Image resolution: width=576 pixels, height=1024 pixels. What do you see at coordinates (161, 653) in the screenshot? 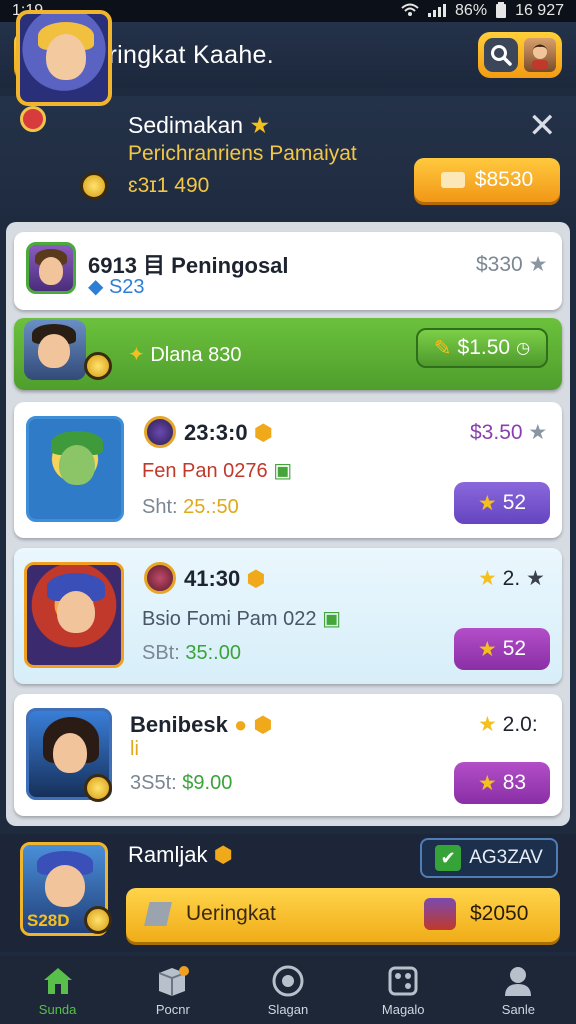
I see `item-stat-label: SBt:` at bounding box center [161, 653].